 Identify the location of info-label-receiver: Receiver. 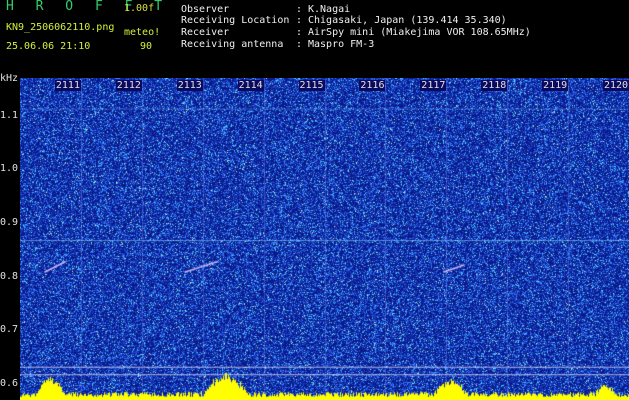
(205, 32).